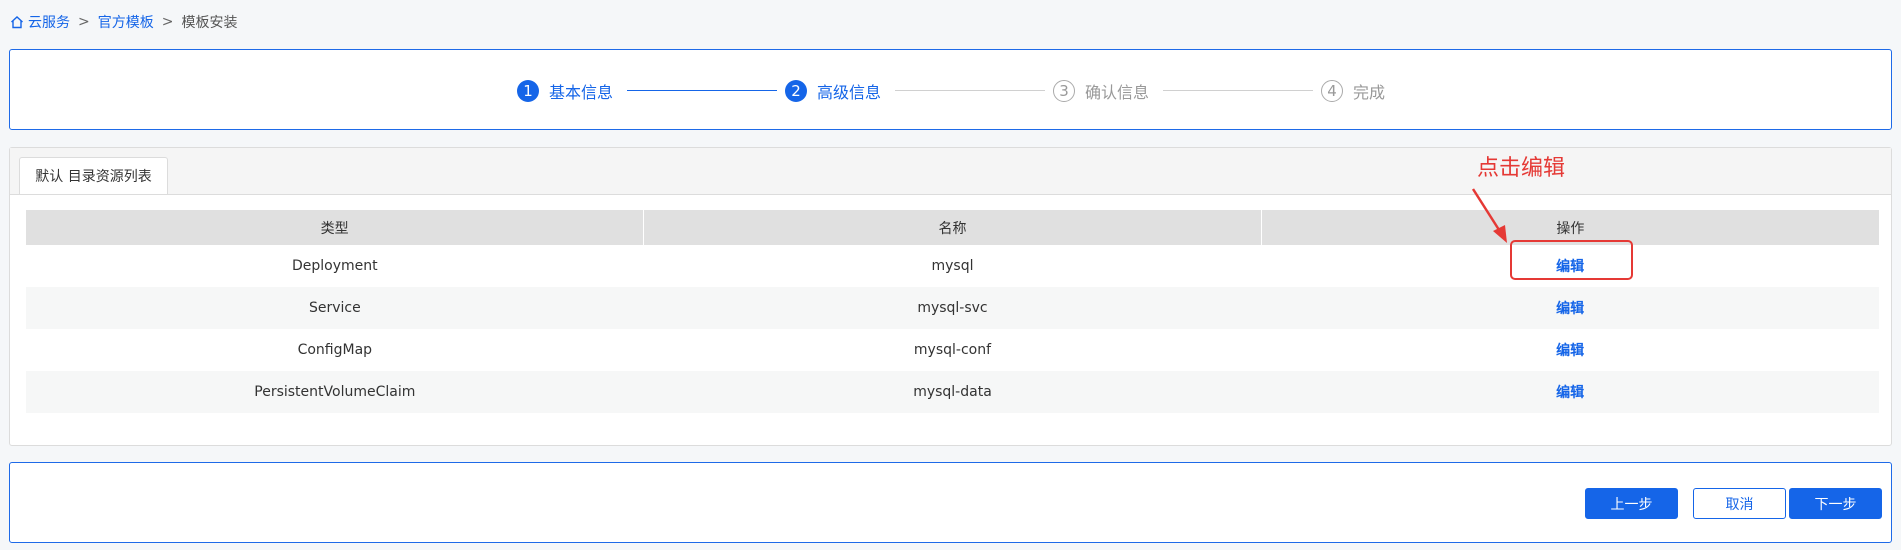  Describe the element at coordinates (581, 92) in the screenshot. I see `step-label: 基本信息` at that location.